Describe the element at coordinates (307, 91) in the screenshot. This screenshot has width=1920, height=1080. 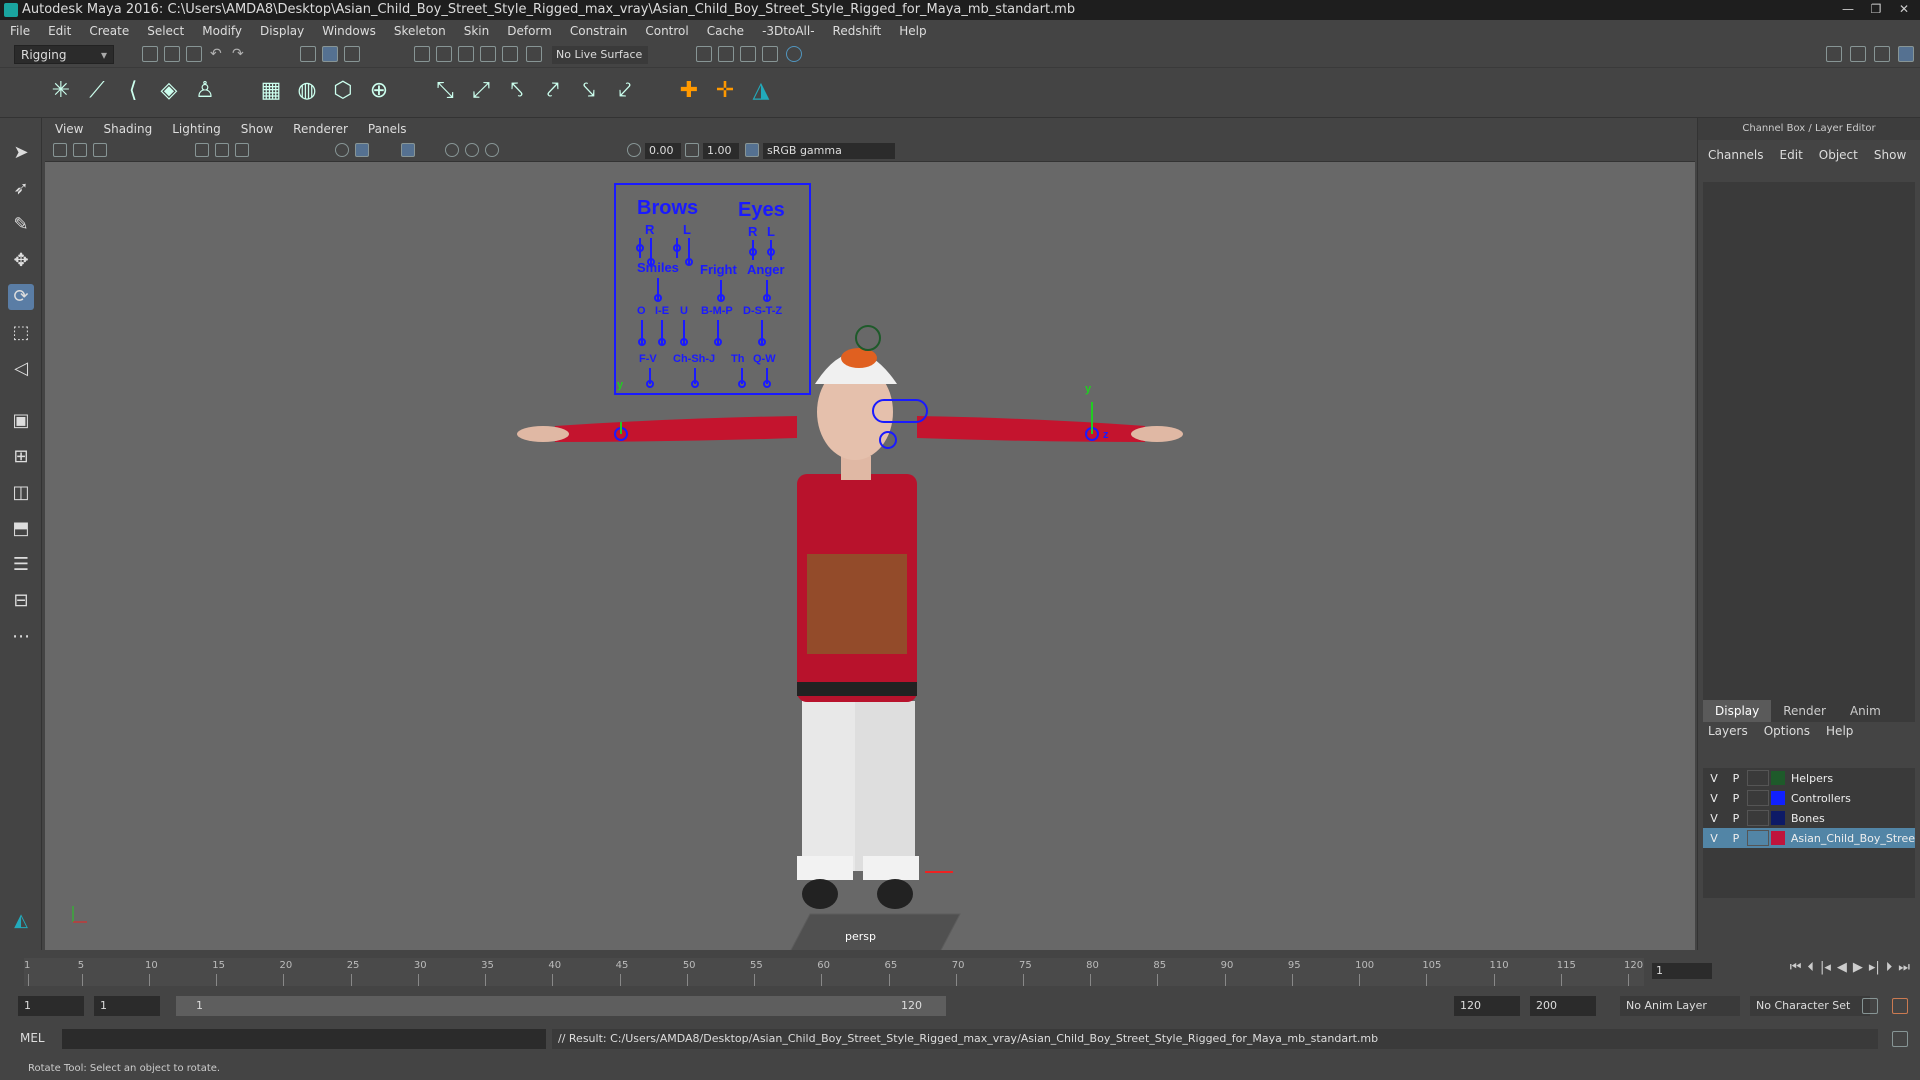
I see `wrap-icon: ◍` at that location.